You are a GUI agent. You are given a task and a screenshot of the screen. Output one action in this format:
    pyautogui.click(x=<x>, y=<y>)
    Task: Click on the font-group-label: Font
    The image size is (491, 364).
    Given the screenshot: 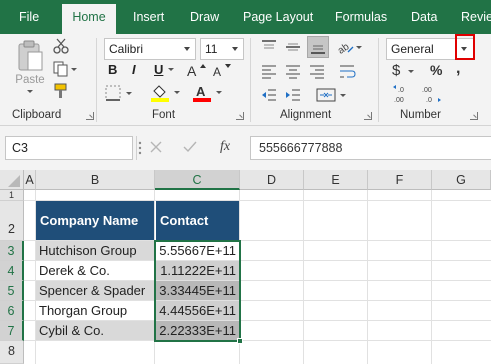 What is the action you would take?
    pyautogui.click(x=164, y=115)
    